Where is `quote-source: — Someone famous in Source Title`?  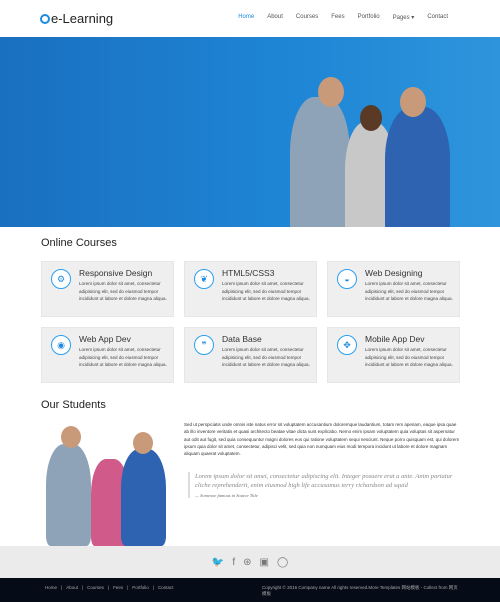
quote-source: — Someone famous in Source Title is located at coordinates (226, 495).